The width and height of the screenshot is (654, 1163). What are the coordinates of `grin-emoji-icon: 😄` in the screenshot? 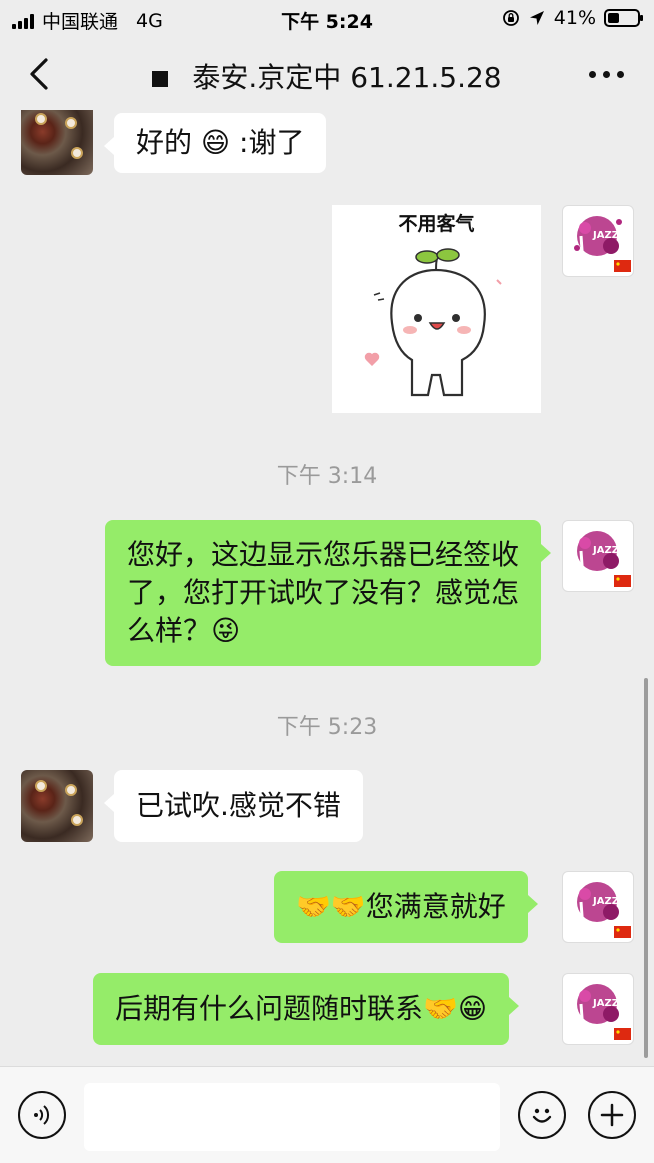 It's located at (215, 142).